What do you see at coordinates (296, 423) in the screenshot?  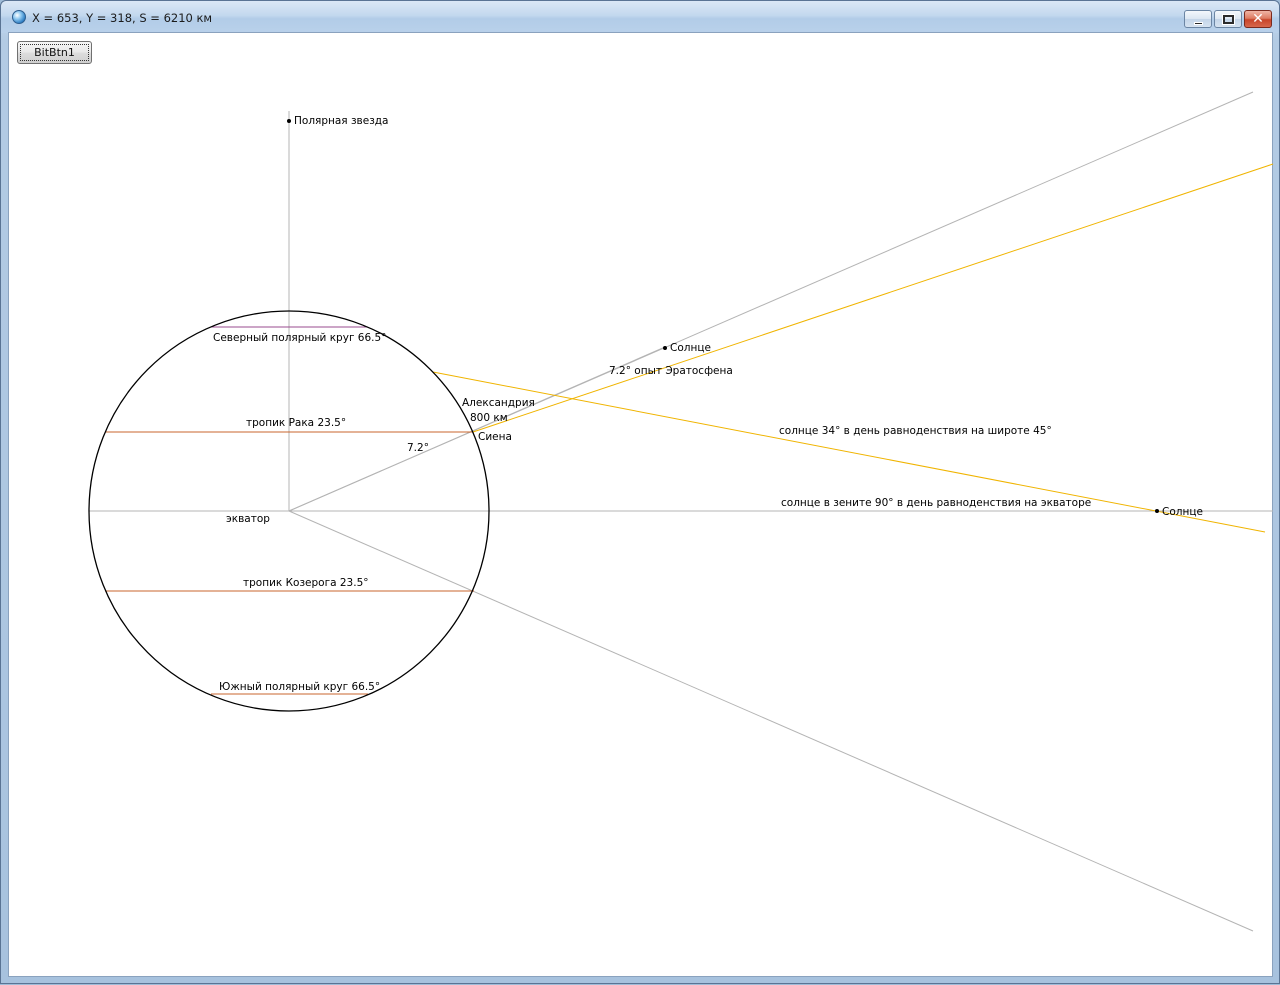 I see `tropic-cancer-label: тропик Рака 23.5°` at bounding box center [296, 423].